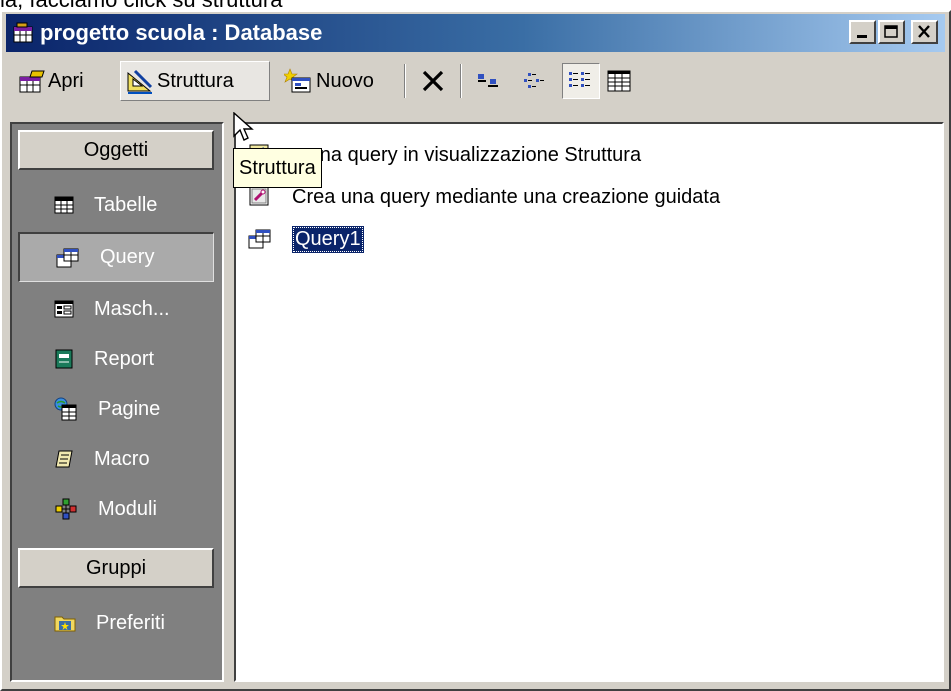 This screenshot has width=951, height=691. What do you see at coordinates (65, 409) in the screenshot?
I see `page-icon` at bounding box center [65, 409].